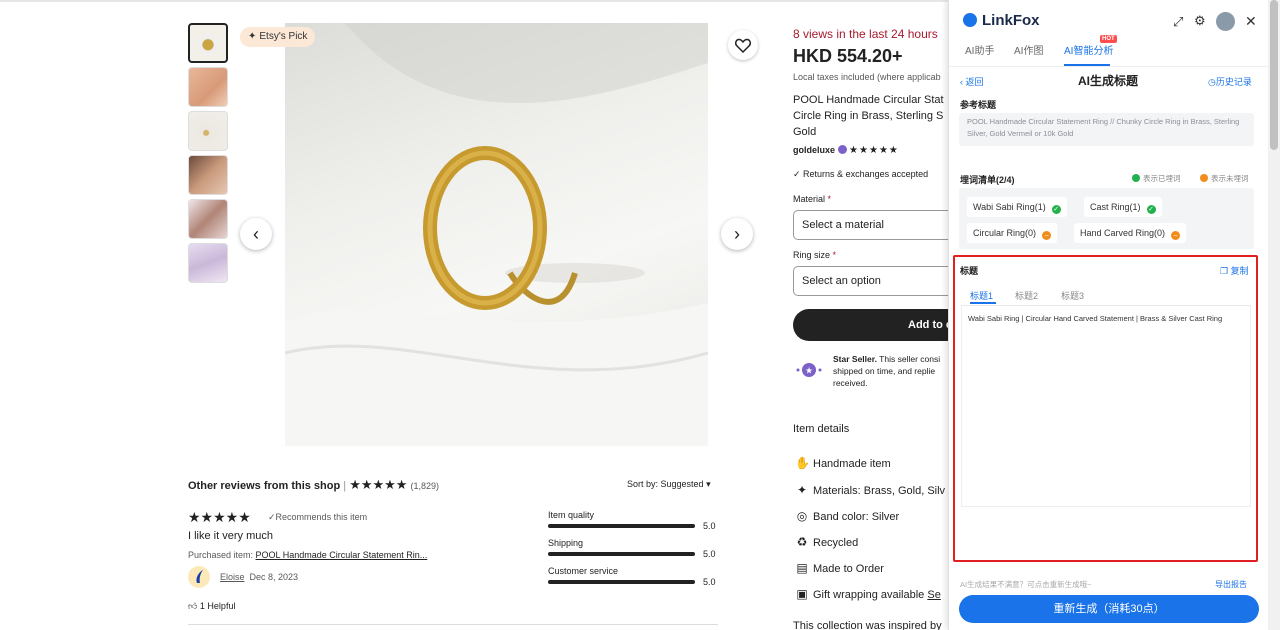 The width and height of the screenshot is (1280, 630). Describe the element at coordinates (264, 486) in the screenshot. I see `reviews-title: Other reviews from this shop` at that location.